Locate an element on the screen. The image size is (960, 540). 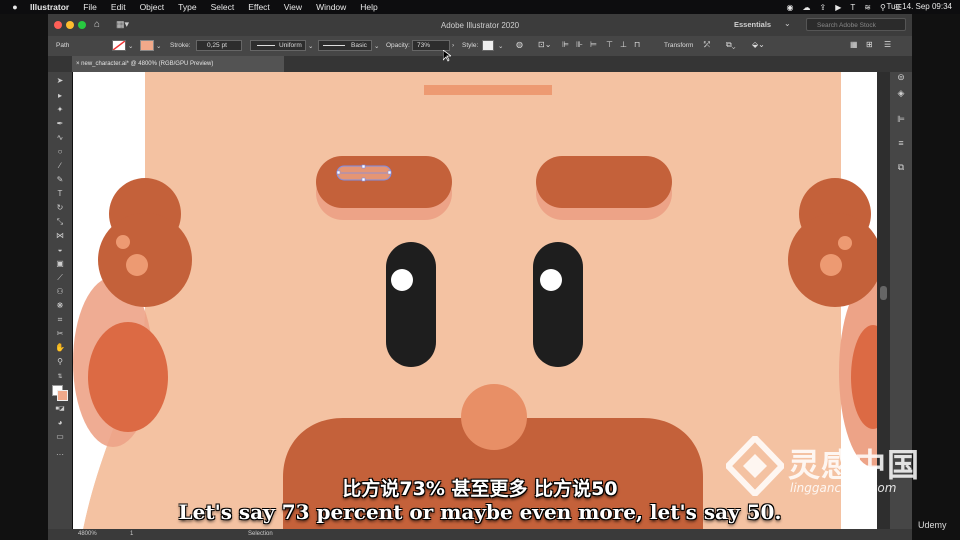
pen-tool-icon: ✒ is located at coordinates (60, 124).